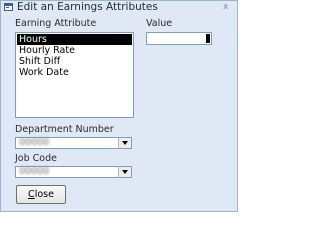 This screenshot has width=320, height=240. What do you see at coordinates (225, 7) in the screenshot?
I see `close-window-icon: x` at bounding box center [225, 7].